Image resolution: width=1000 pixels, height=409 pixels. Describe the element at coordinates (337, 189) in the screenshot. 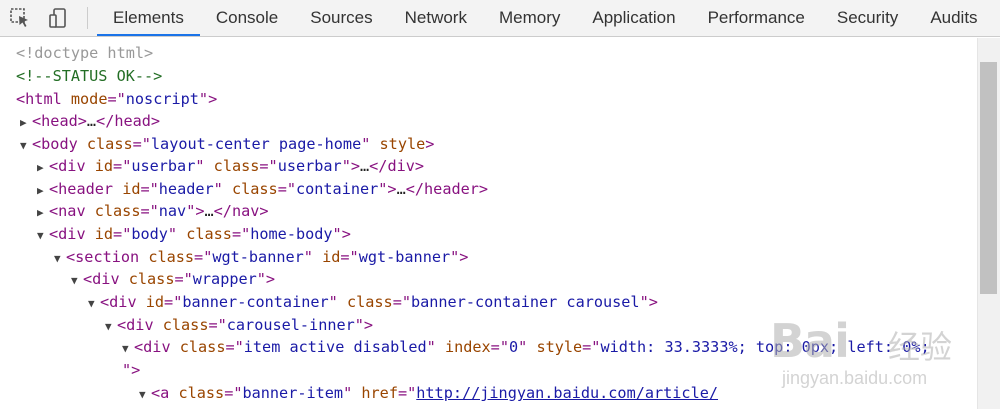

I see `attr-value: container` at that location.